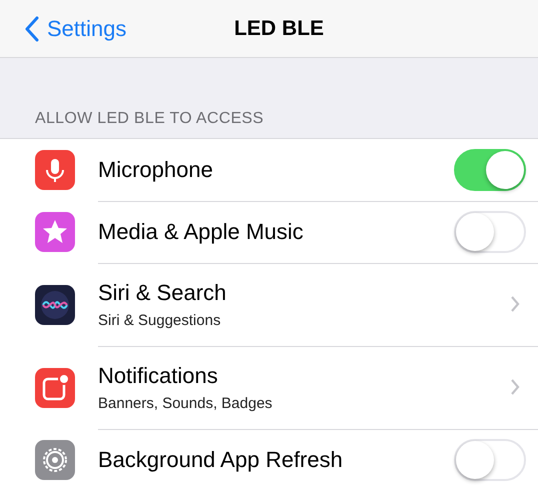 The width and height of the screenshot is (538, 491). Describe the element at coordinates (32, 29) in the screenshot. I see `back-chevron-icon` at that location.